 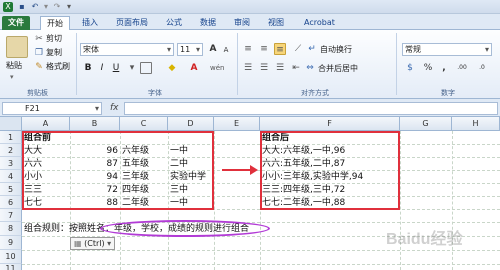 I want to click on align-center-icon: ☰, so click(x=264, y=68).